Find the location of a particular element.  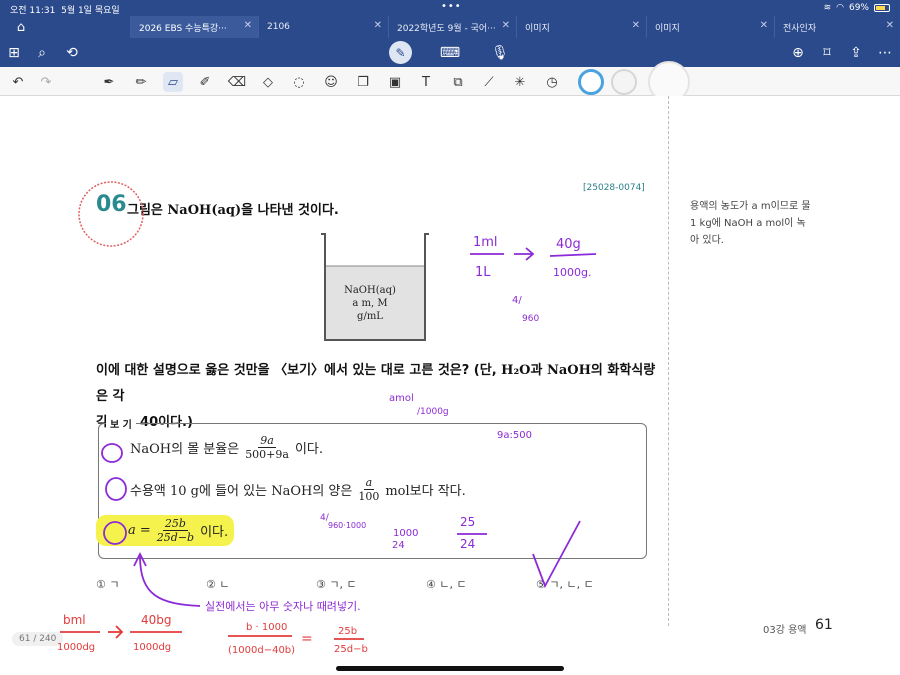

keyboard-icon: ⌨ is located at coordinates (450, 53).